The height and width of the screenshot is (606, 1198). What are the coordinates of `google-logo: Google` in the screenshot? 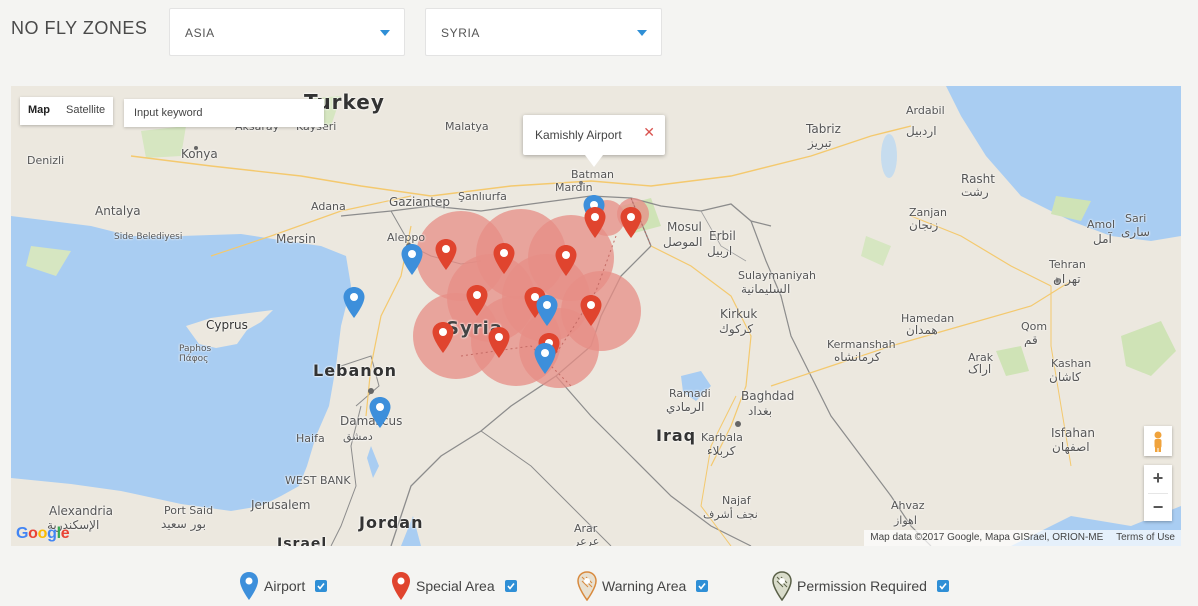 It's located at (43, 534).